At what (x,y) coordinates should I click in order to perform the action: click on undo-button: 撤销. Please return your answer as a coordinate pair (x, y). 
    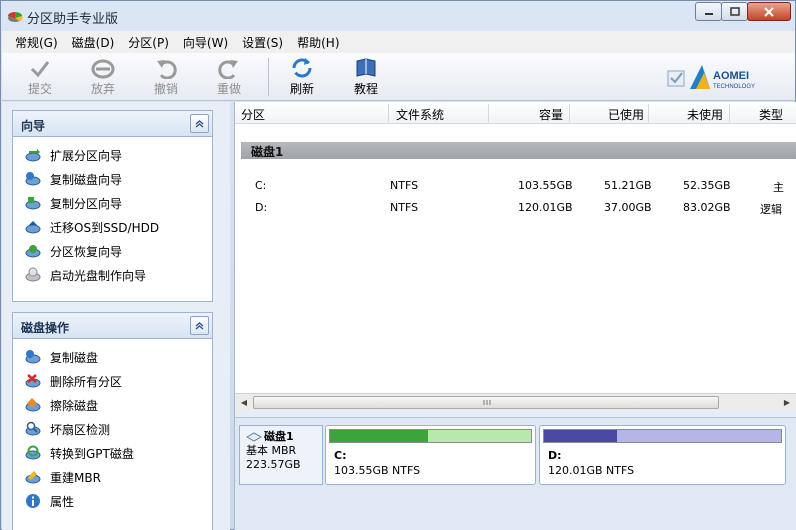
    Looking at the image, I should click on (166, 77).